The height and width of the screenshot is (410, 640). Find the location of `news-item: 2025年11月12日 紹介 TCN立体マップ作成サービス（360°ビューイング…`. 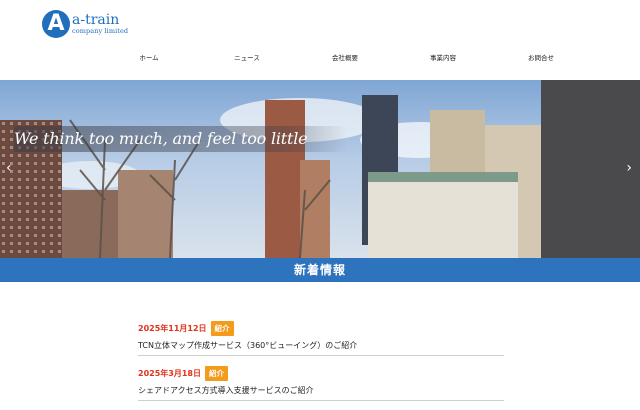

news-item: 2025年11月12日 紹介 TCN立体マップ作成サービス（360°ビューイング… is located at coordinates (321, 338).